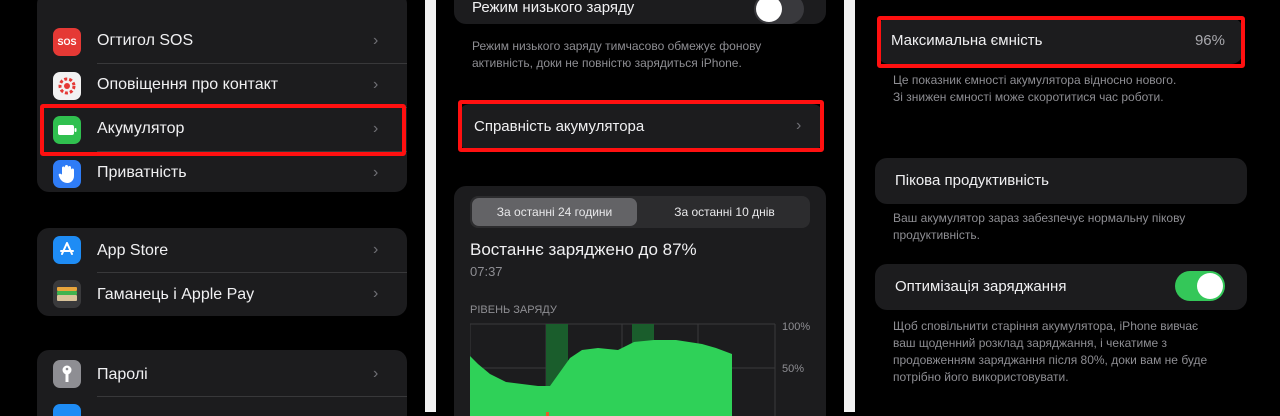  What do you see at coordinates (553, 8) in the screenshot?
I see `low-power-label: Режим низького заряду` at bounding box center [553, 8].